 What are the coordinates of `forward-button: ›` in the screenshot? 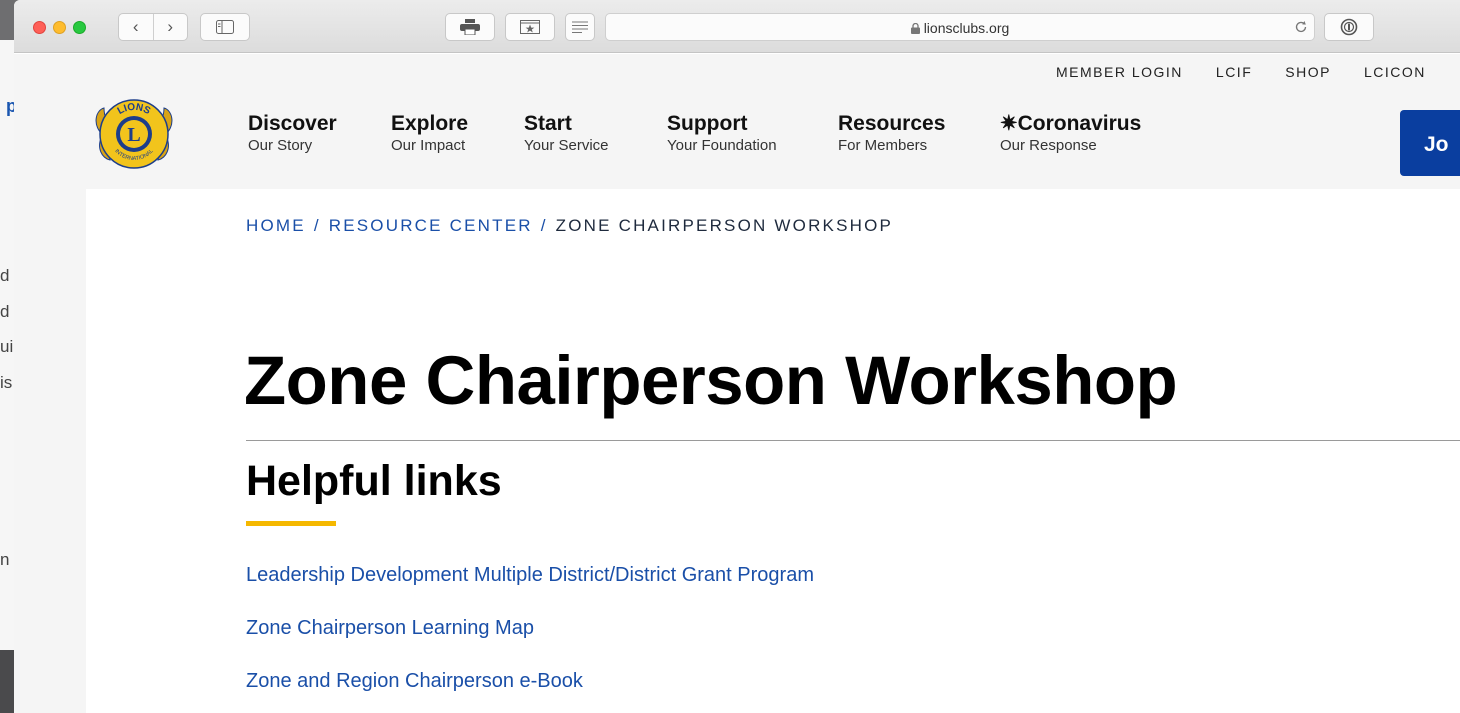 It's located at (171, 27).